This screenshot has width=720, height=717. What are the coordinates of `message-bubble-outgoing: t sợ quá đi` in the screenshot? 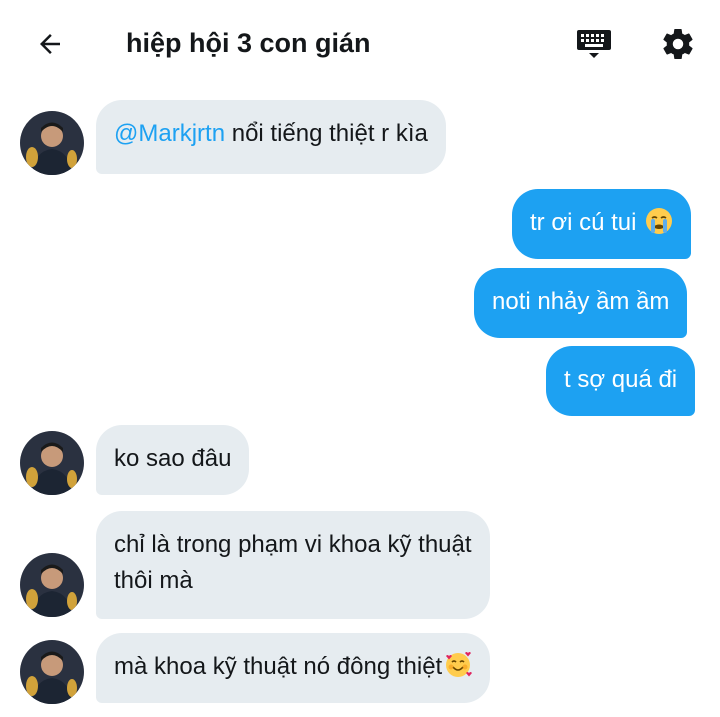 It's located at (621, 381).